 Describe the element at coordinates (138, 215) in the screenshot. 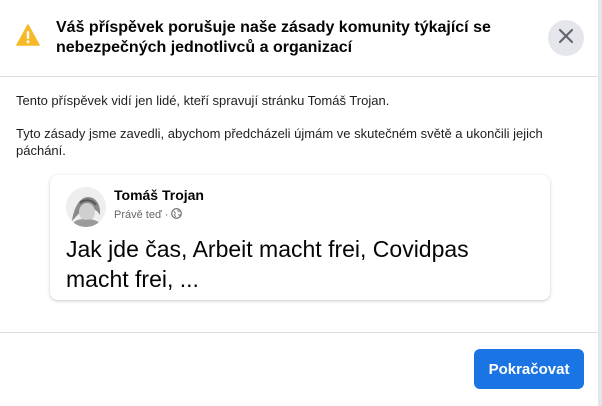

I see `post-time: Právě teď` at that location.